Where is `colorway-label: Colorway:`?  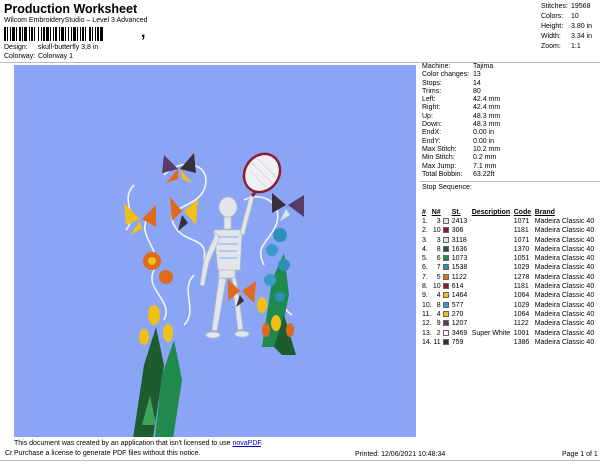 colorway-label: Colorway: is located at coordinates (20, 56).